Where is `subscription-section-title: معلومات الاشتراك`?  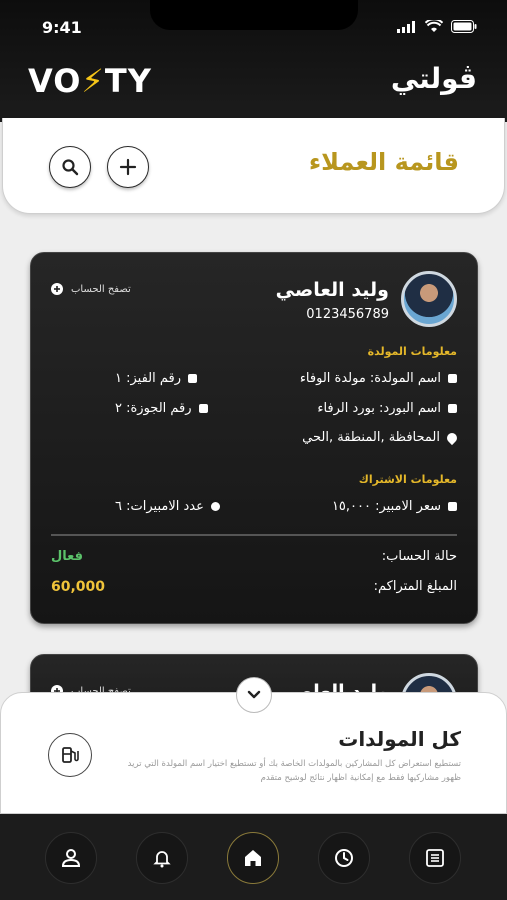
subscription-section-title: معلومات الاشتراك is located at coordinates (407, 479).